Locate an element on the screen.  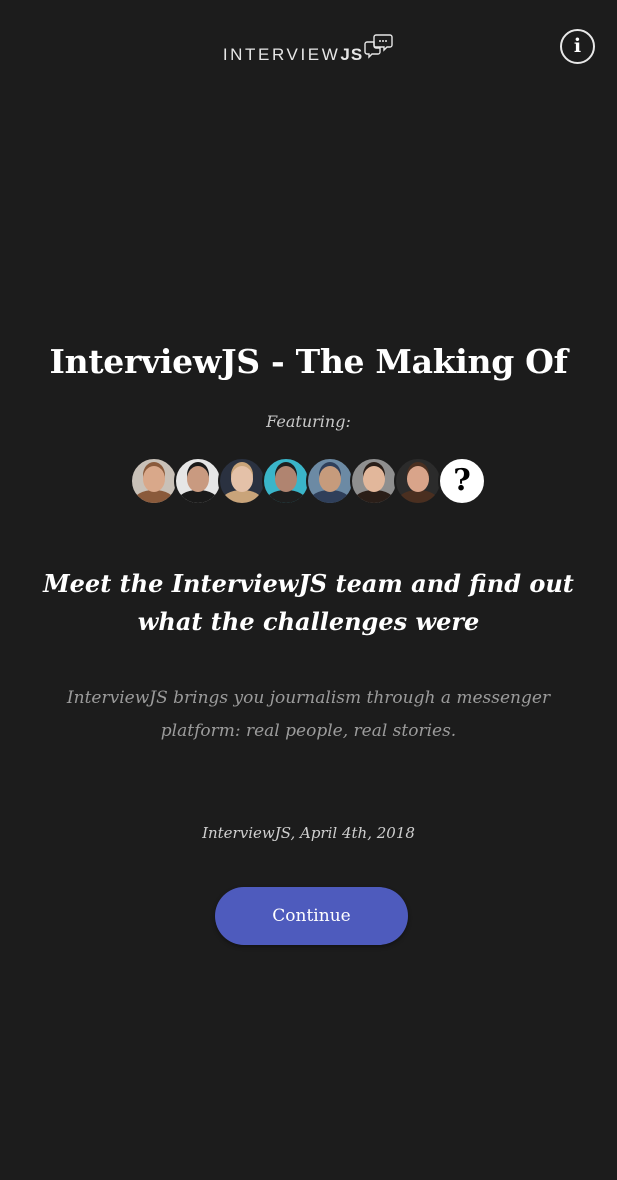
featuring-label: Featuring: is located at coordinates (308, 421).